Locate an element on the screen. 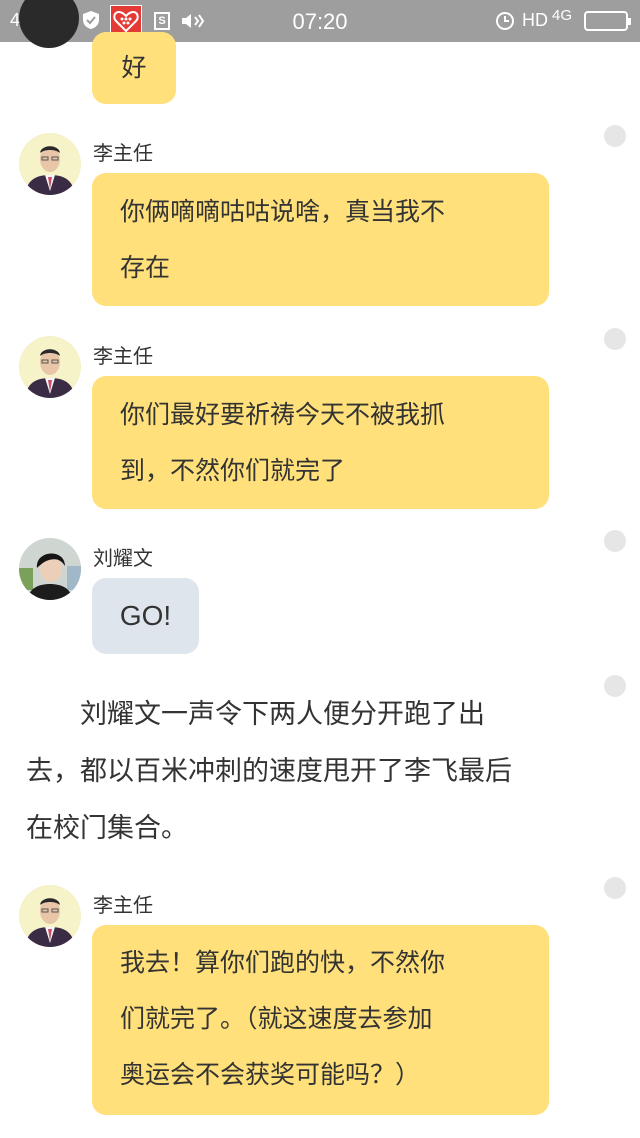 The image size is (640, 1138). message-line: 存在 is located at coordinates (145, 267).